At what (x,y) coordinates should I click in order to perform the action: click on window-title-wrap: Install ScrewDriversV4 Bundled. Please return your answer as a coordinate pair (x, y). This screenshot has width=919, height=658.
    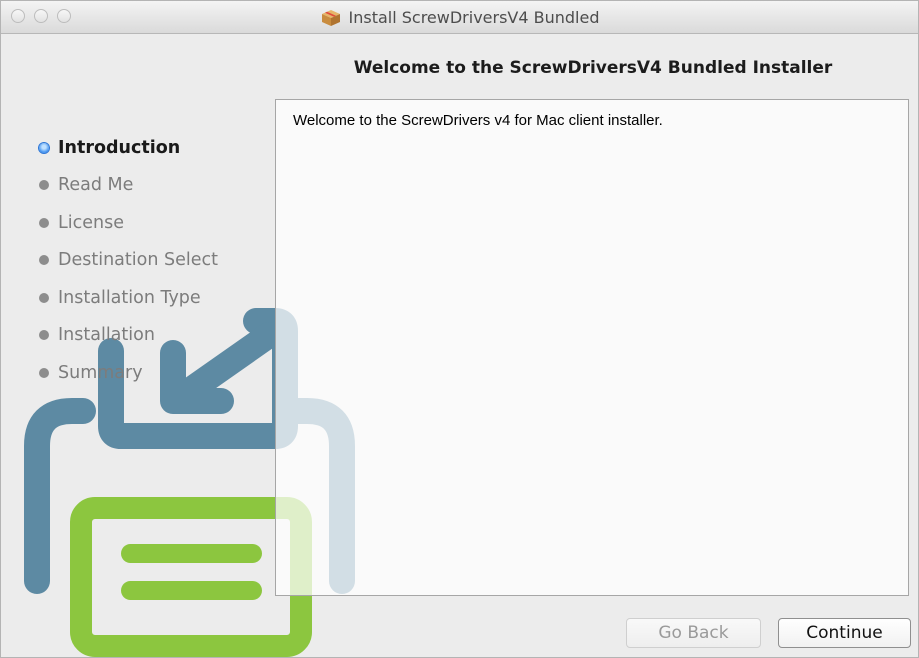
    Looking at the image, I should click on (459, 17).